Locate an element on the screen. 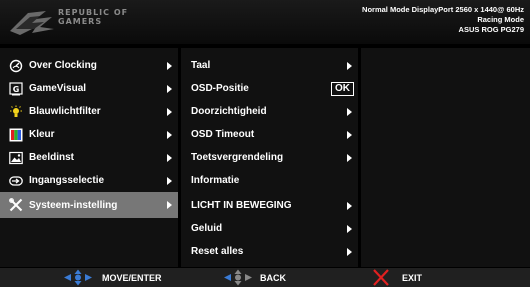 This screenshot has width=530, height=287. move-enter-hint: MOVE/ENTER is located at coordinates (112, 277).